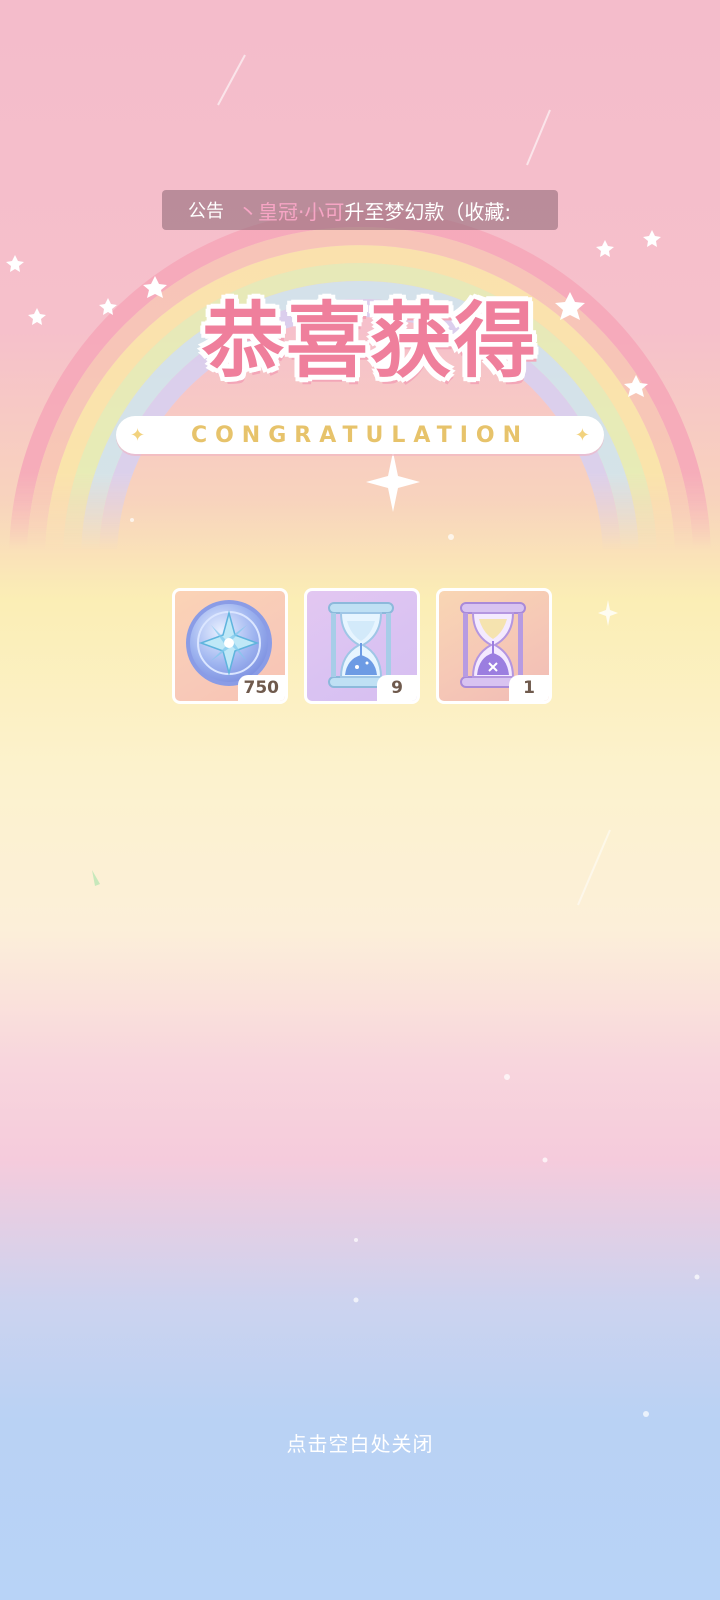 The width and height of the screenshot is (720, 1600). Describe the element at coordinates (397, 688) in the screenshot. I see `reward-count: 9` at that location.